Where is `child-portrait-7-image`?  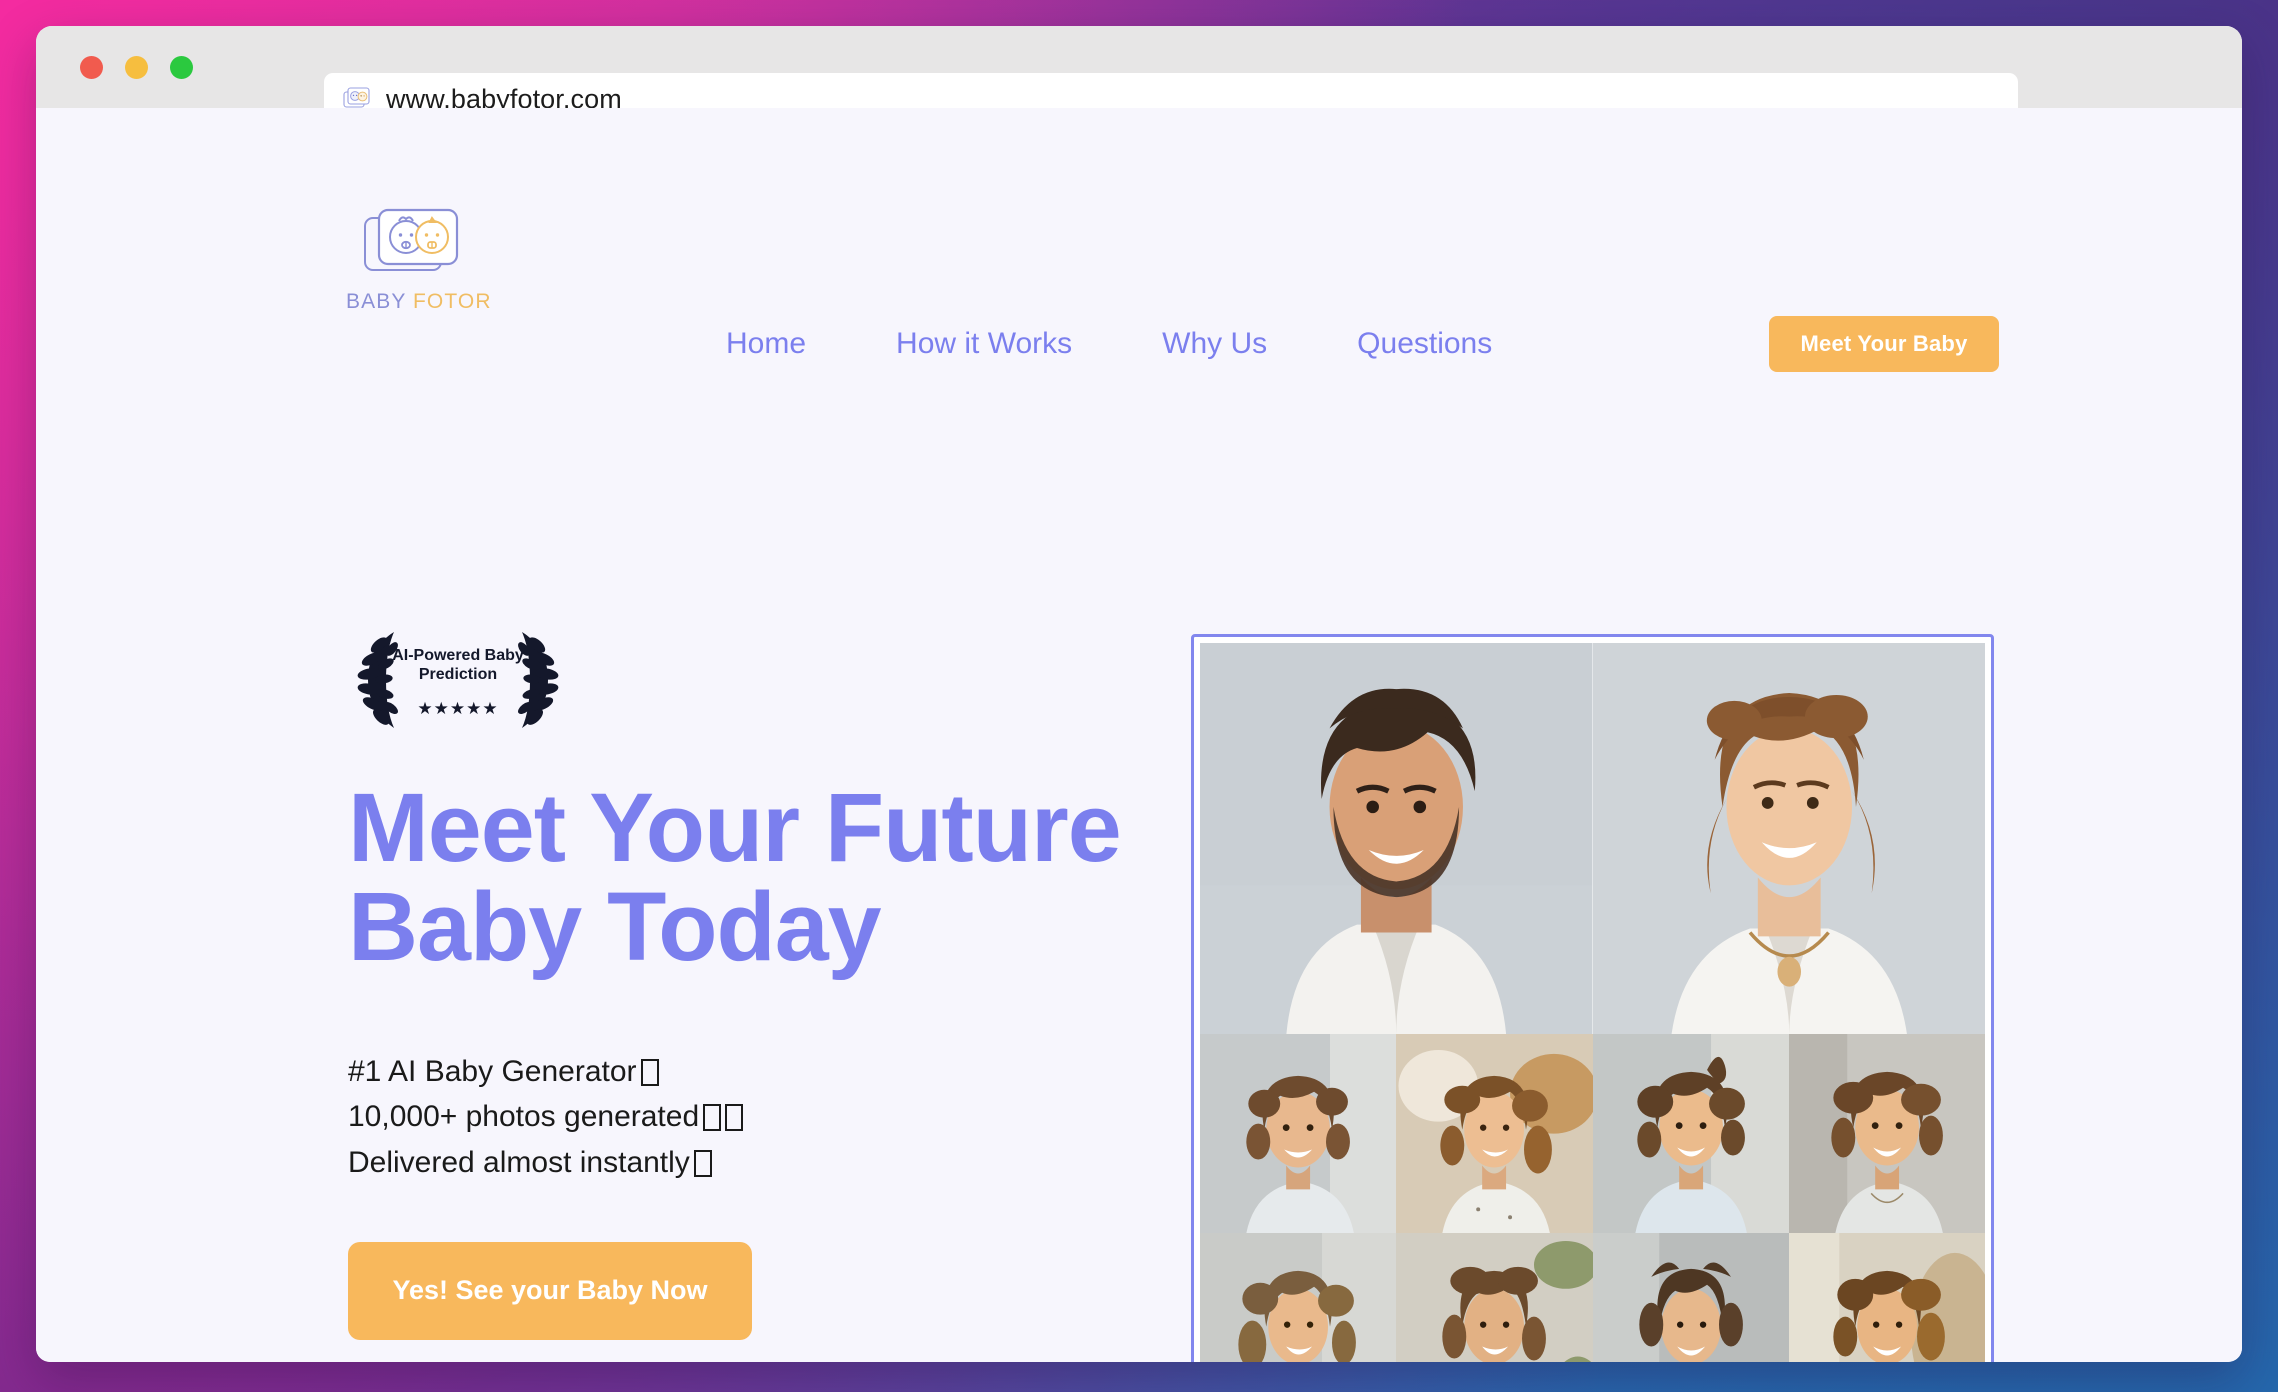 child-portrait-7-image is located at coordinates (1690, 1297).